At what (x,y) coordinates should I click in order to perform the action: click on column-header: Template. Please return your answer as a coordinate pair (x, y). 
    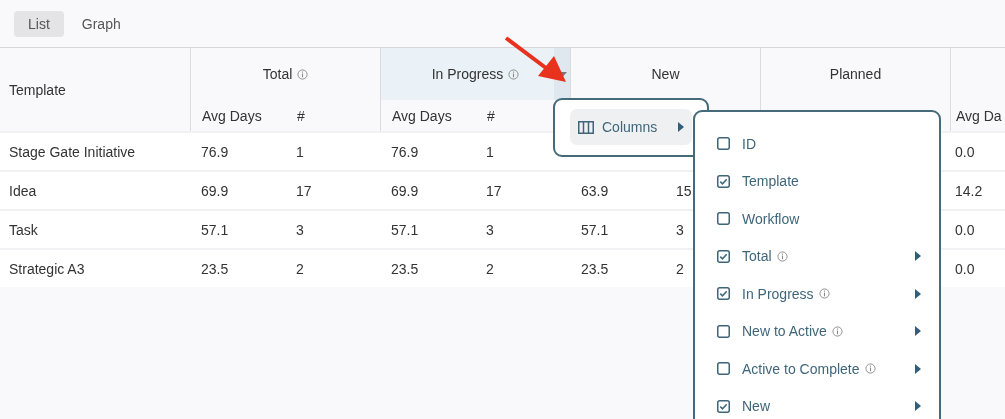
    Looking at the image, I should click on (37, 89).